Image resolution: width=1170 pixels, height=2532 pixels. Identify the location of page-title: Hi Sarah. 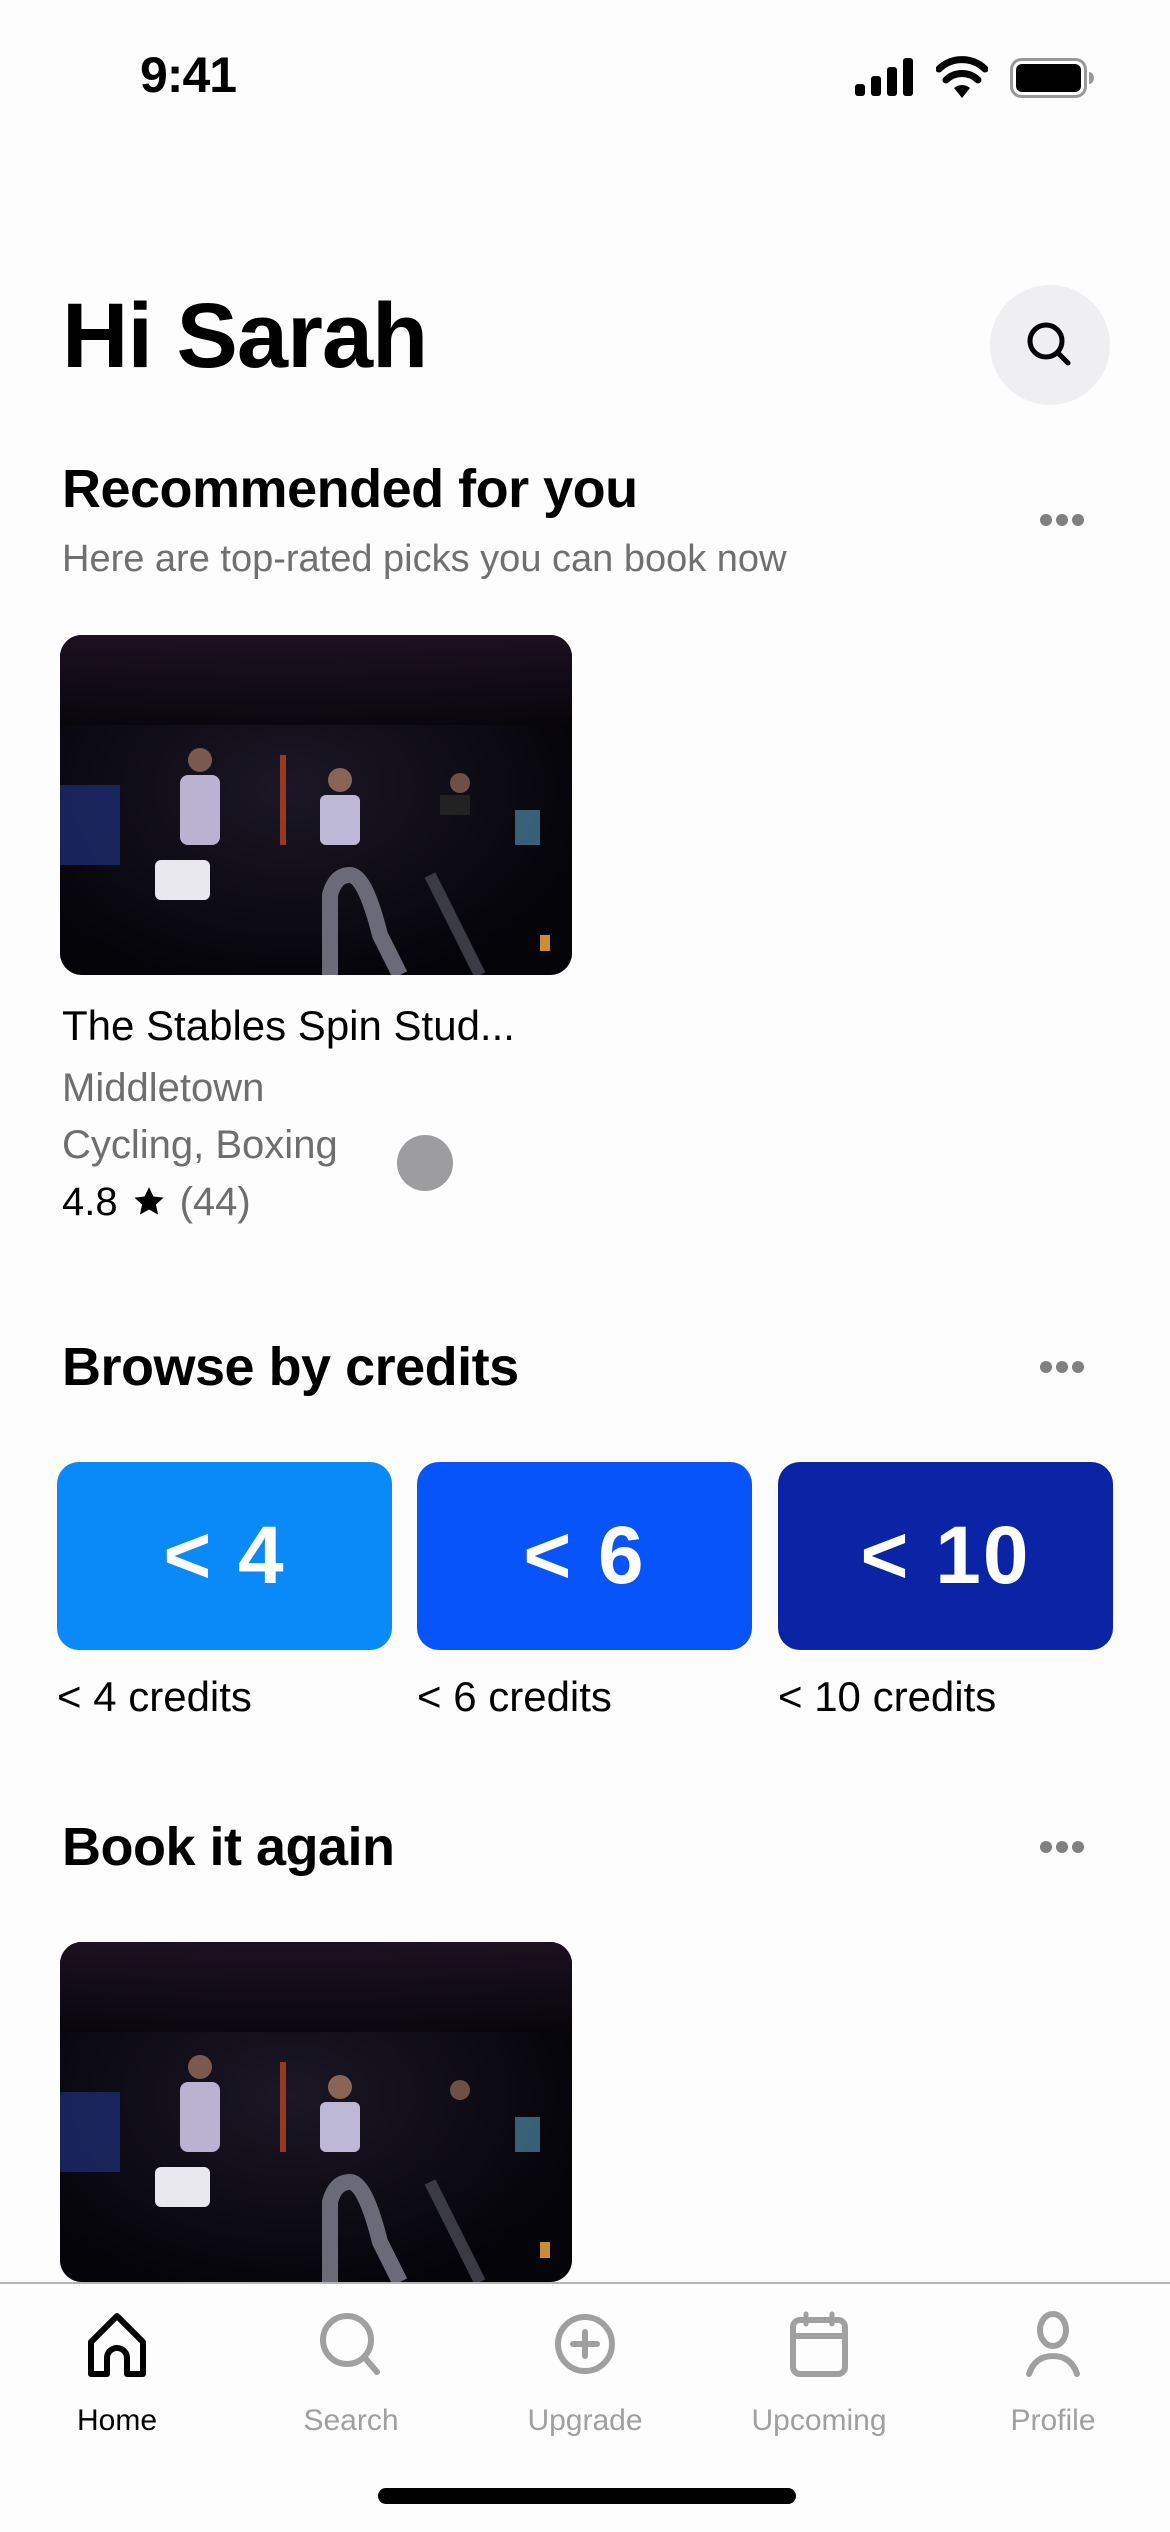
(245, 336).